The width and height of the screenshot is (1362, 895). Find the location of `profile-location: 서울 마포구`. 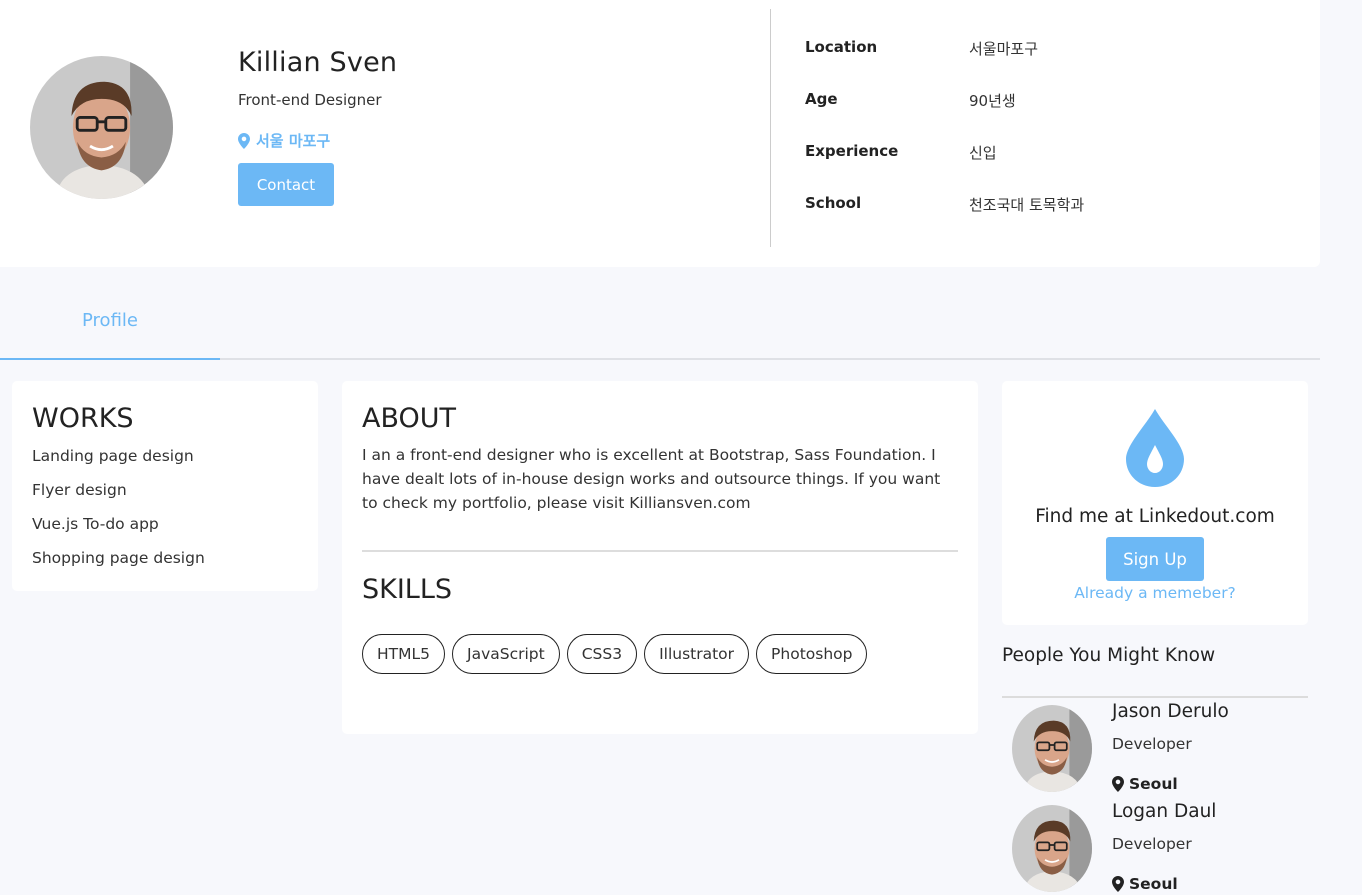

profile-location: 서울 마포구 is located at coordinates (284, 140).